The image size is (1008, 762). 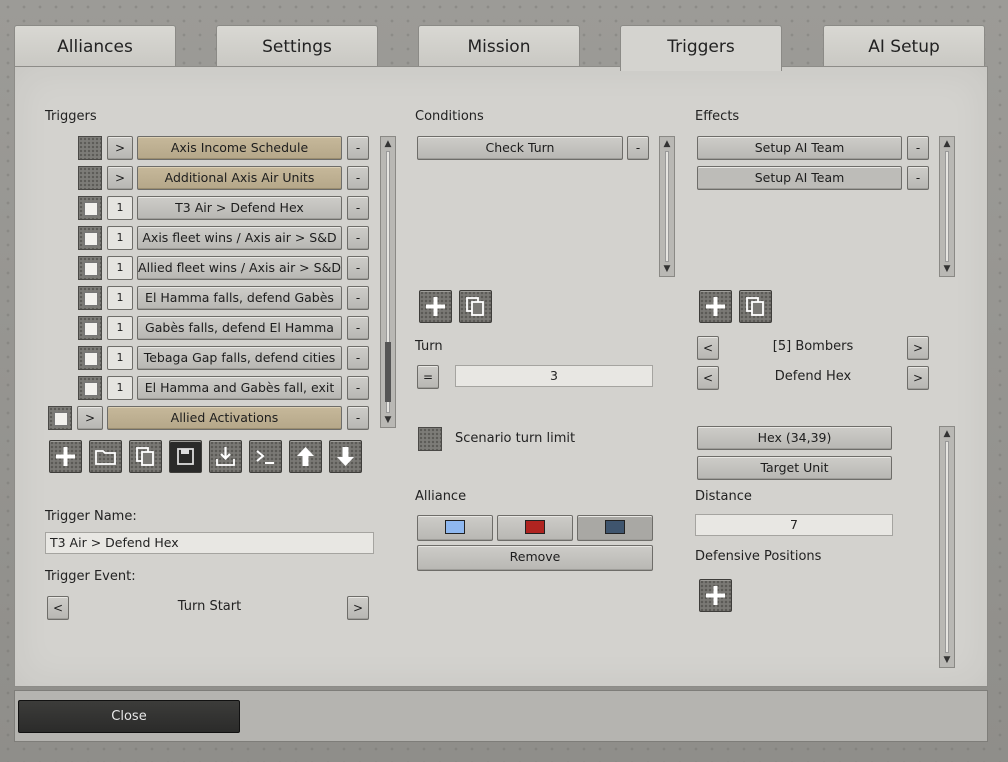 I want to click on conditions-scrollbar: ▲ ▼, so click(x=667, y=206).